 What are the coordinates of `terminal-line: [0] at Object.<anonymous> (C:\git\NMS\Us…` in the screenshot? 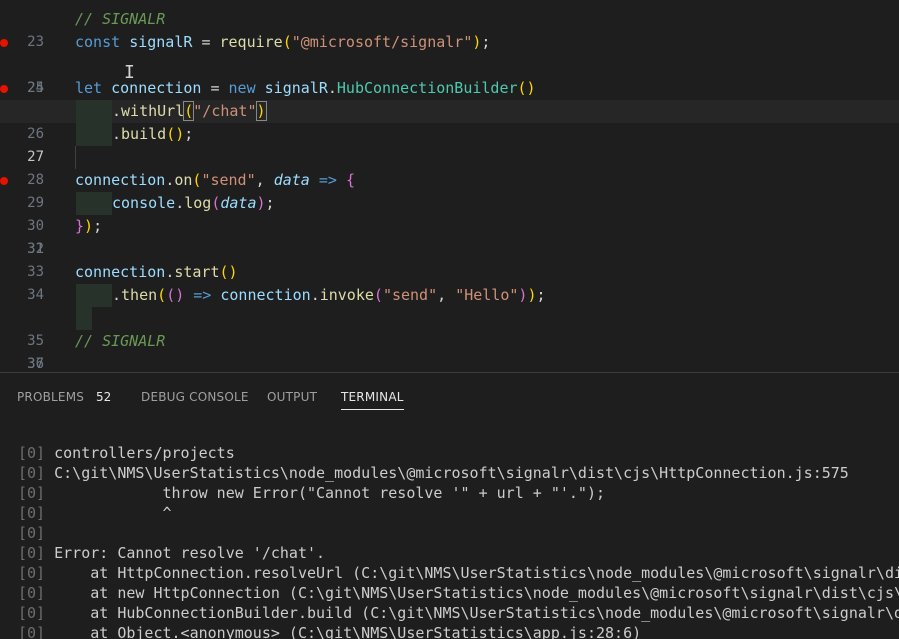 It's located at (330, 631).